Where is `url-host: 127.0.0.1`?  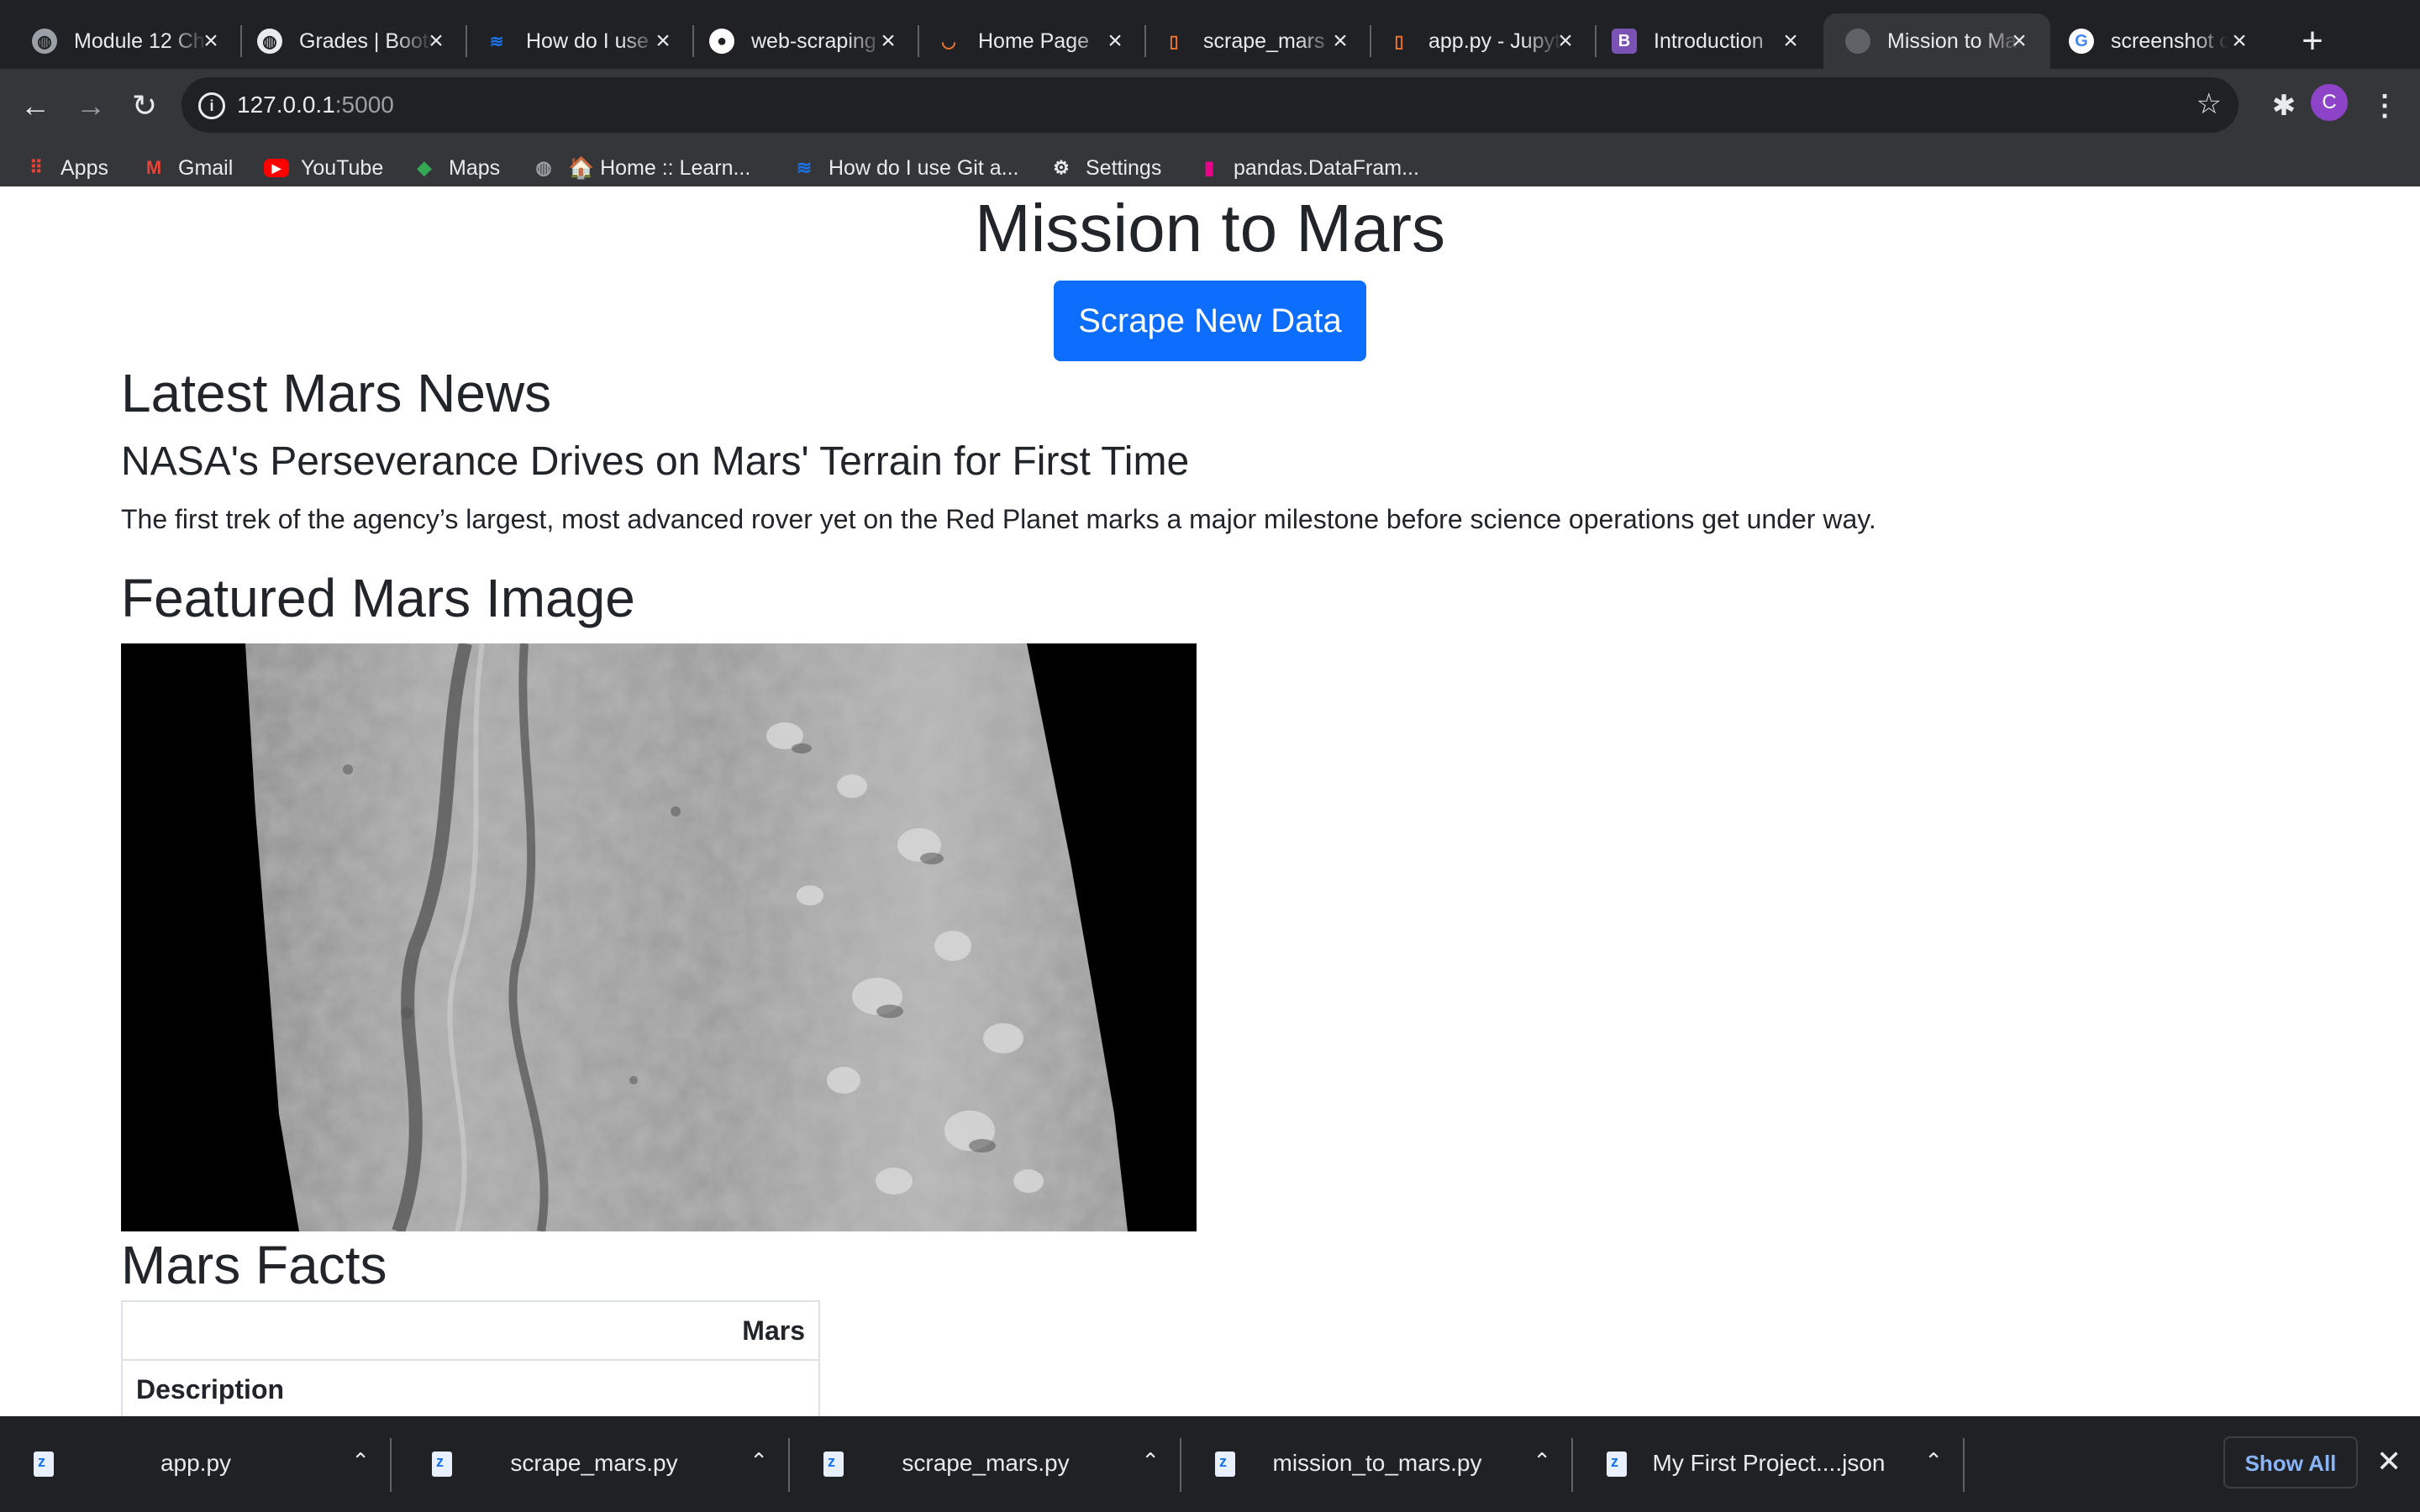 url-host: 127.0.0.1 is located at coordinates (286, 105).